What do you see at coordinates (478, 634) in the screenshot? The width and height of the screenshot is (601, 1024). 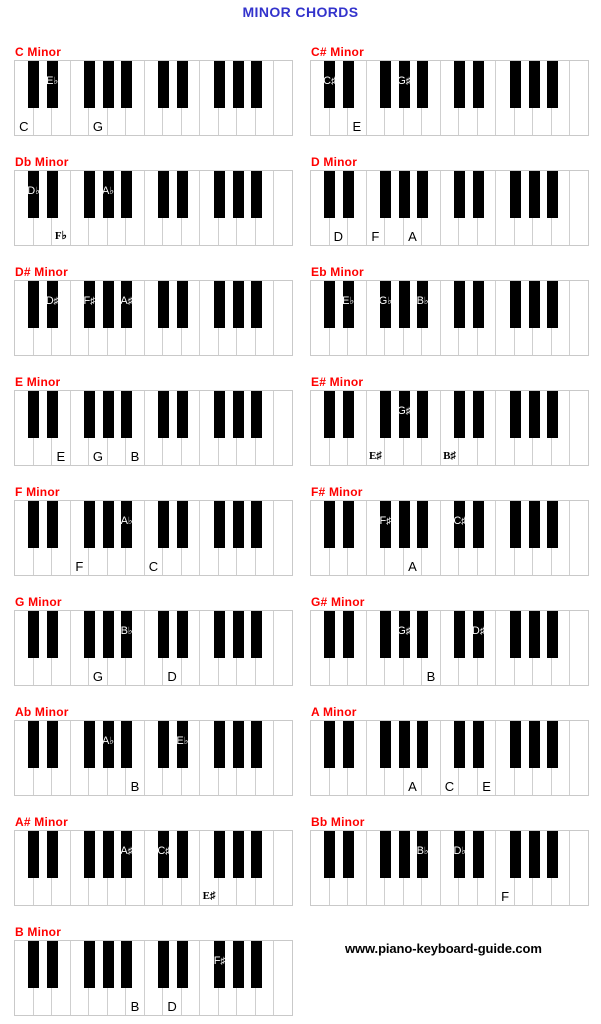 I see `black-key: D♯` at bounding box center [478, 634].